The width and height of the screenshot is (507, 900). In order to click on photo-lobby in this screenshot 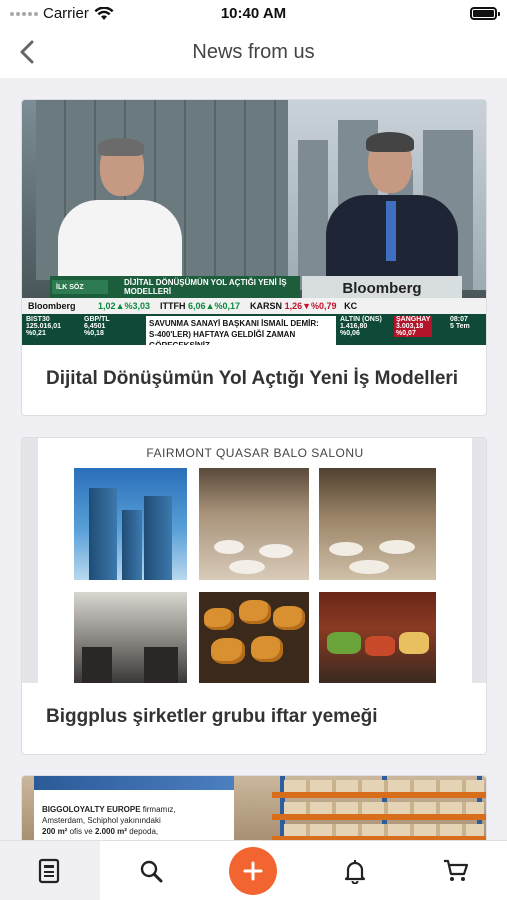, I will do `click(130, 637)`.